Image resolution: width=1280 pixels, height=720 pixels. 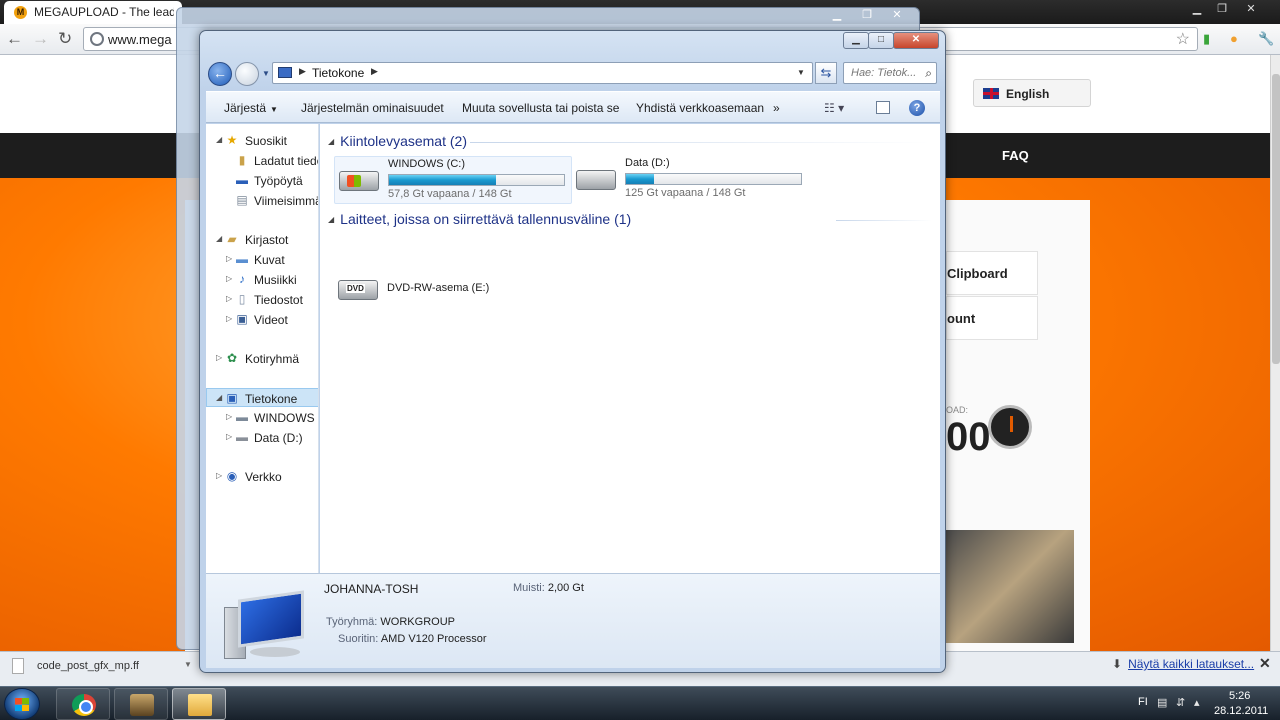 What do you see at coordinates (262, 279) in the screenshot?
I see `nav-item-music: ▷ ♪ Musiikki` at bounding box center [262, 279].